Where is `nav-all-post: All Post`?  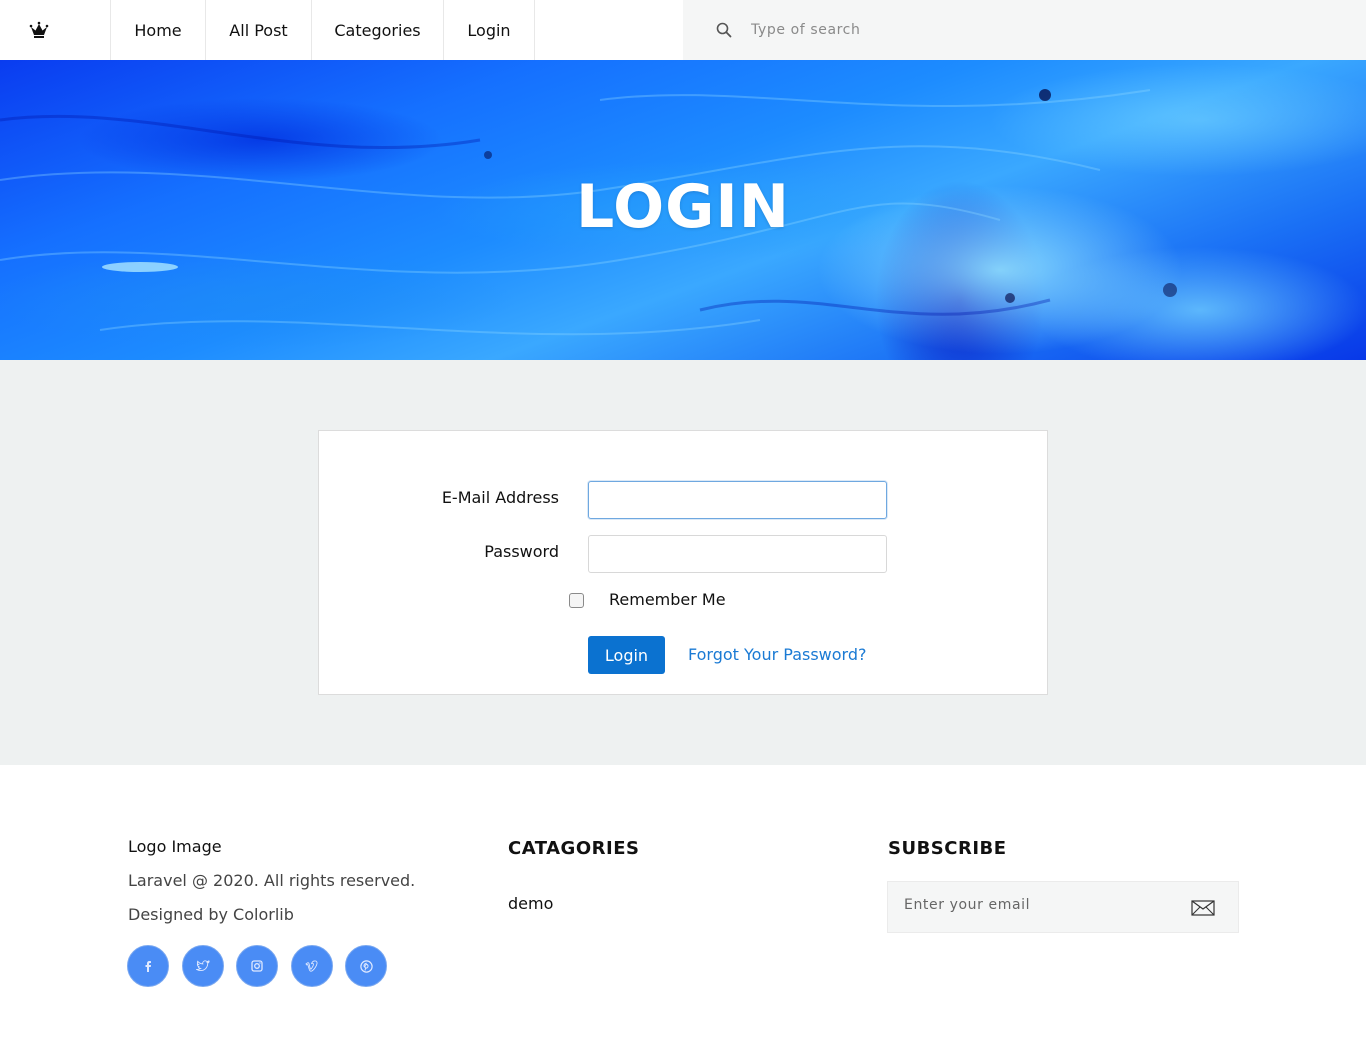
nav-all-post: All Post is located at coordinates (259, 30).